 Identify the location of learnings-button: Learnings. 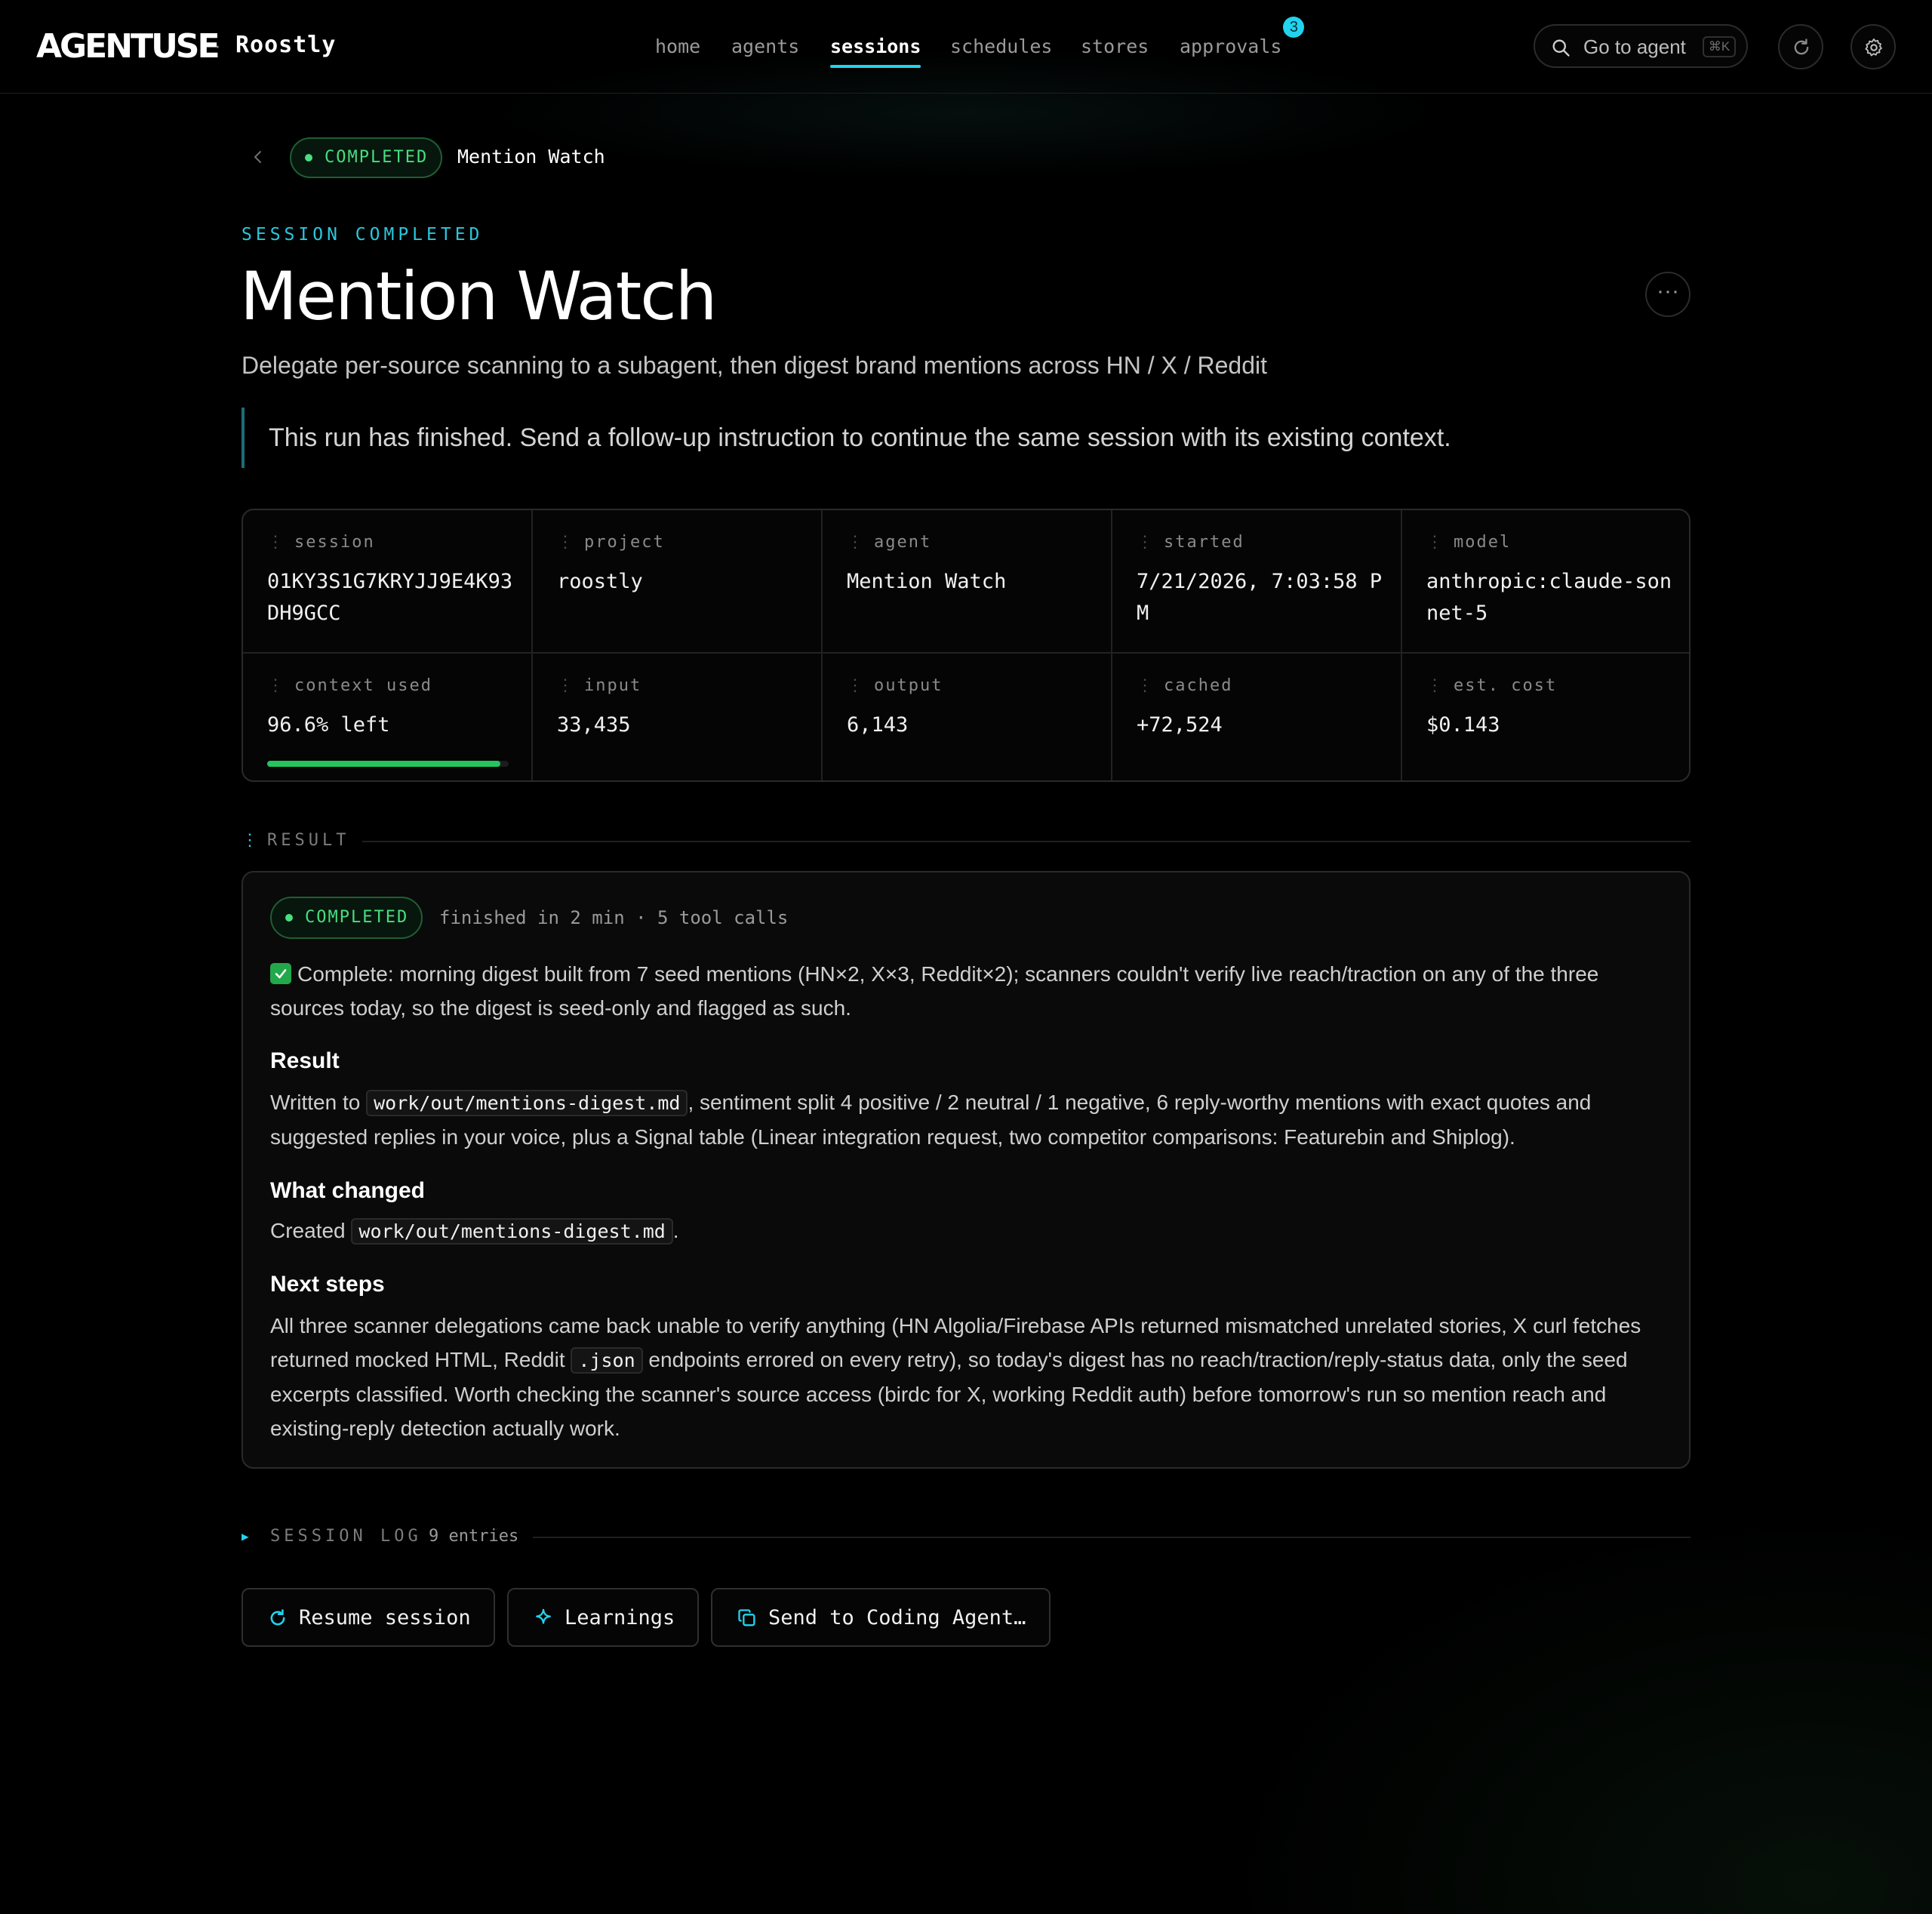
(603, 1617).